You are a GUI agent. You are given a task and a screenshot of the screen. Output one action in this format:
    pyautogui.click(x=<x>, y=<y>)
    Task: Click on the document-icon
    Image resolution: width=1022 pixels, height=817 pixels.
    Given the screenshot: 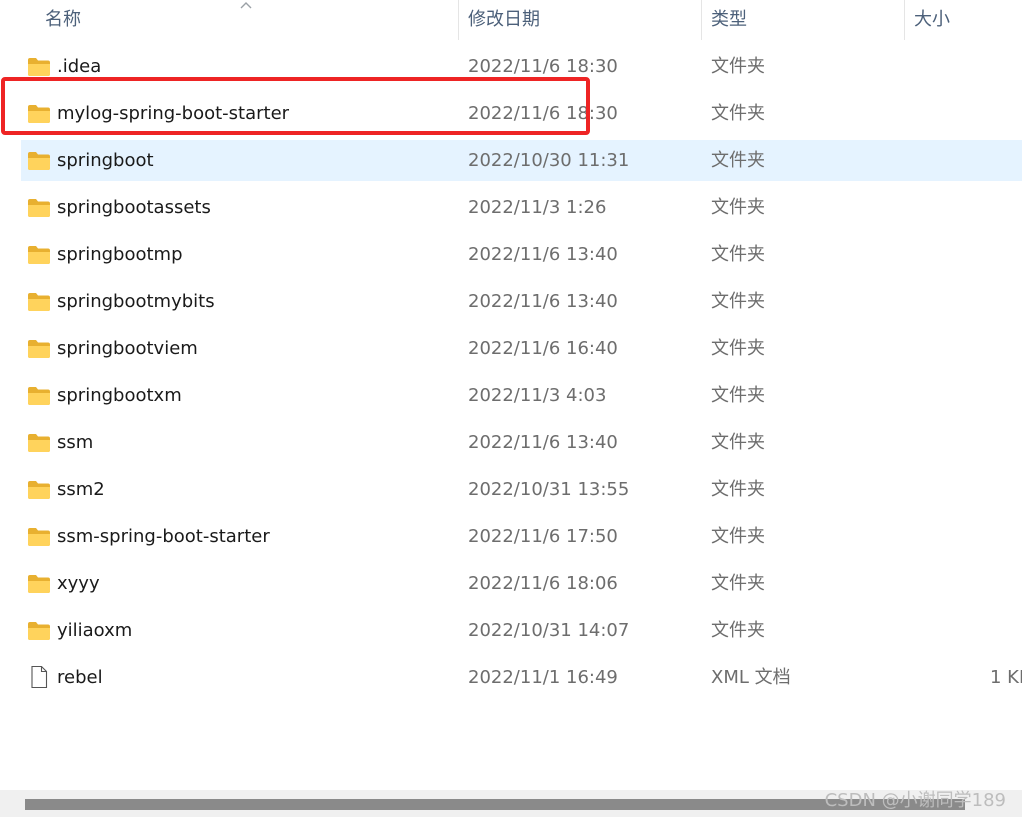 What is the action you would take?
    pyautogui.click(x=39, y=677)
    